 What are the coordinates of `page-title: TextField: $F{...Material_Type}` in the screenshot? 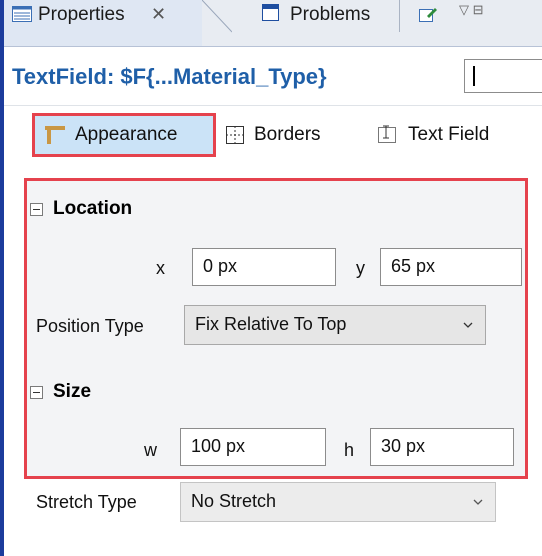 It's located at (169, 76).